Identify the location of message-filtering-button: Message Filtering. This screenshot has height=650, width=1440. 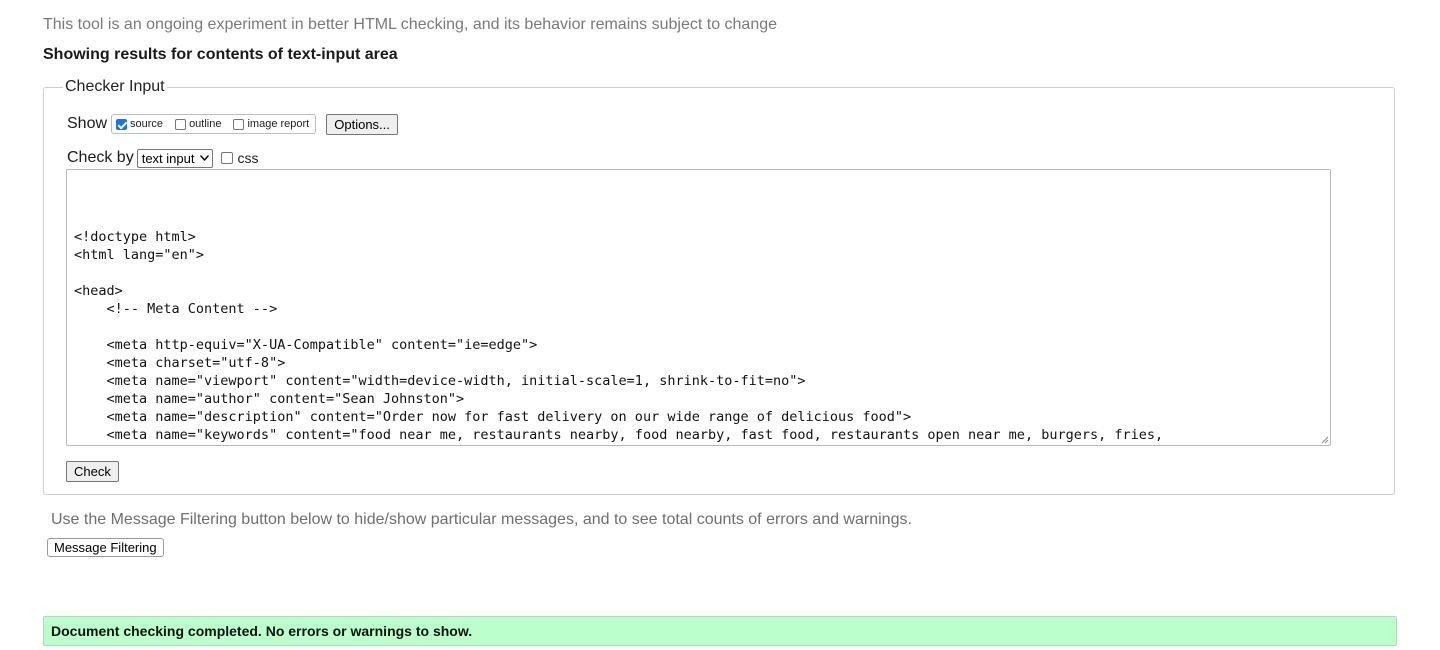
(105, 547).